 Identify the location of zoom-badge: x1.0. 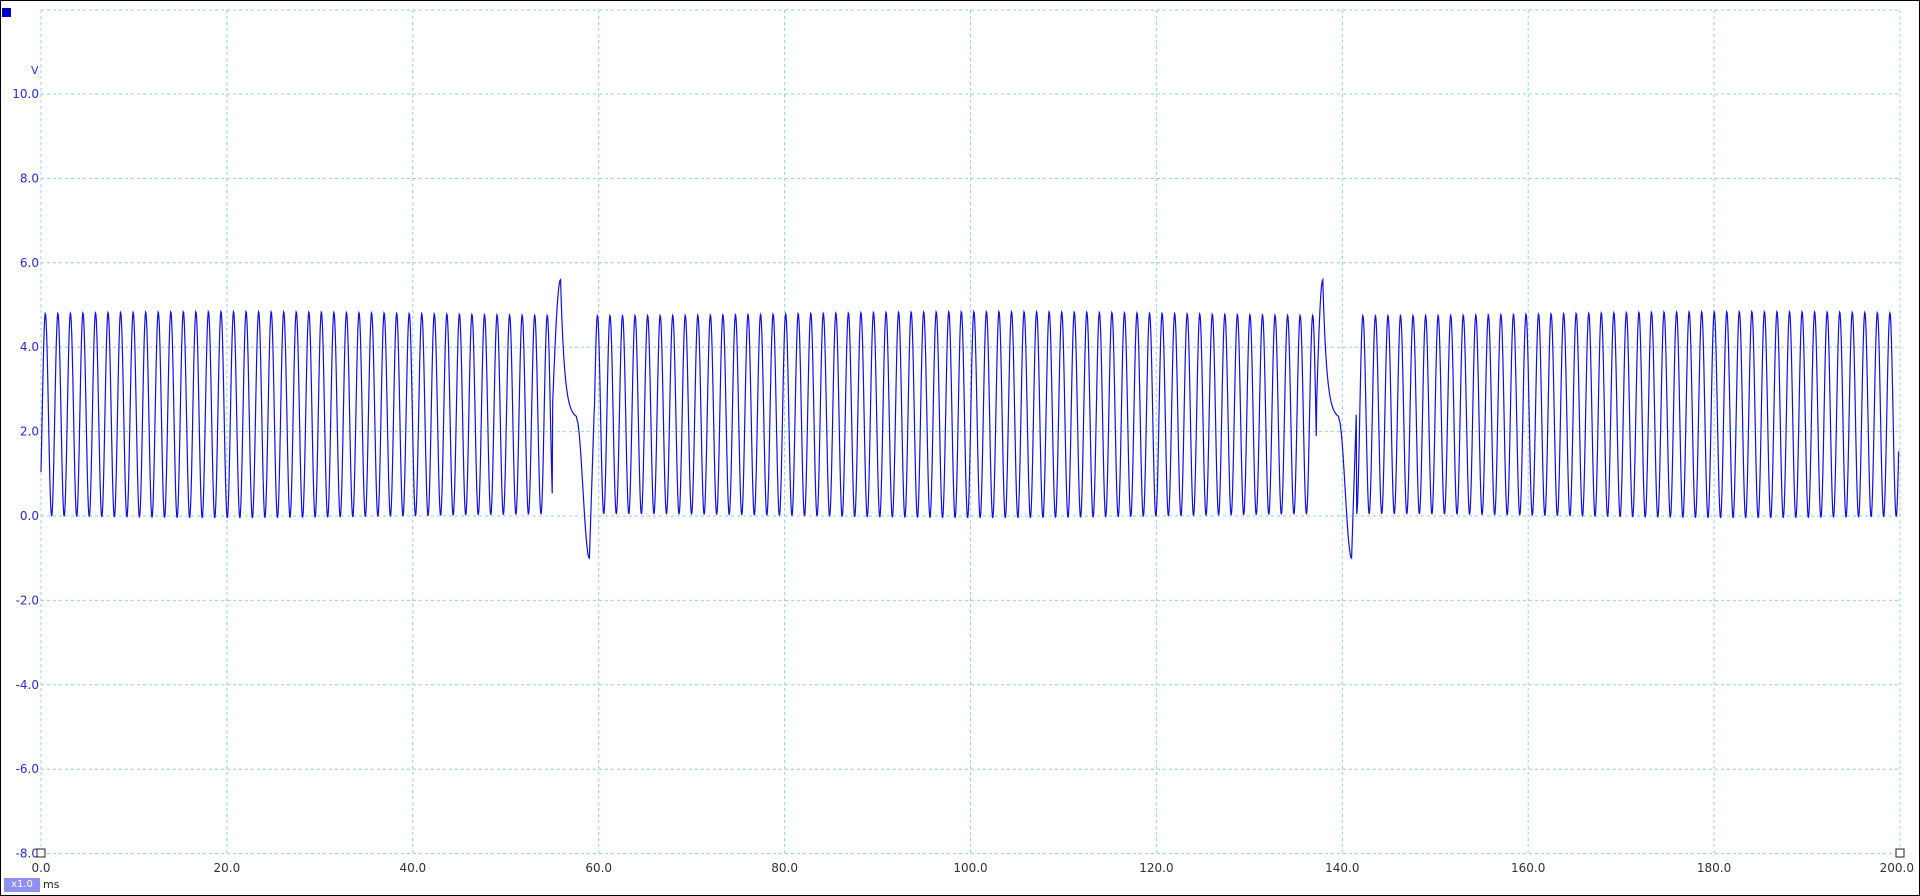
(22, 885).